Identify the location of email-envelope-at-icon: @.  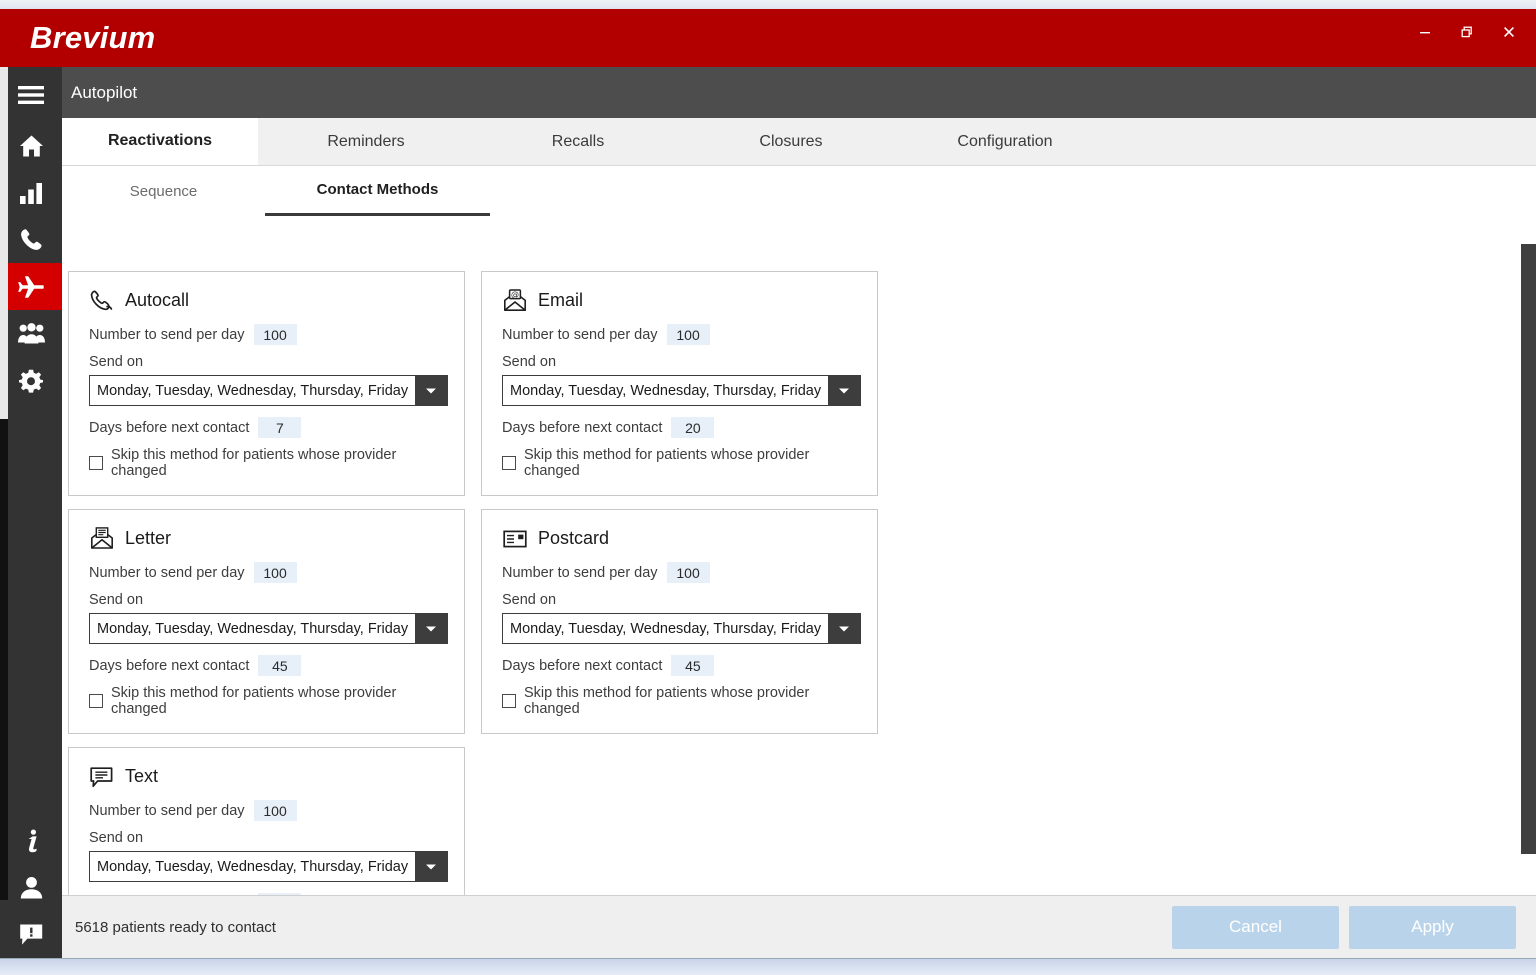
(514, 300).